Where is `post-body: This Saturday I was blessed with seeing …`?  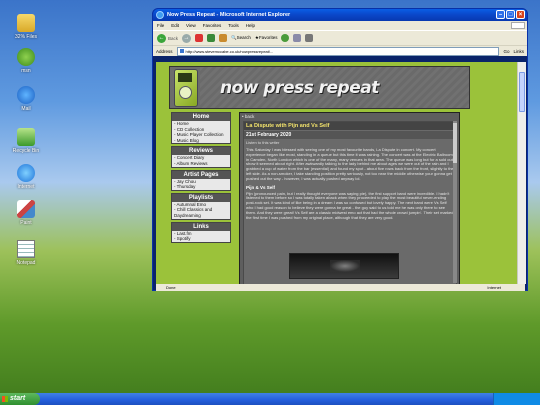 post-body: This Saturday I was blessed with seeing … is located at coordinates (350, 164).